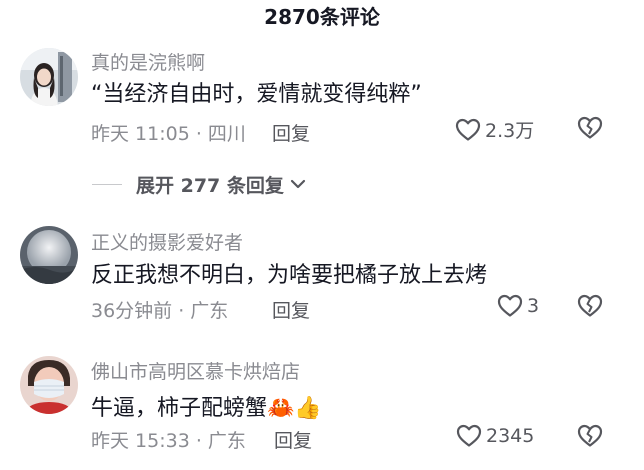  I want to click on avatar-girl-photo-icon, so click(49, 77).